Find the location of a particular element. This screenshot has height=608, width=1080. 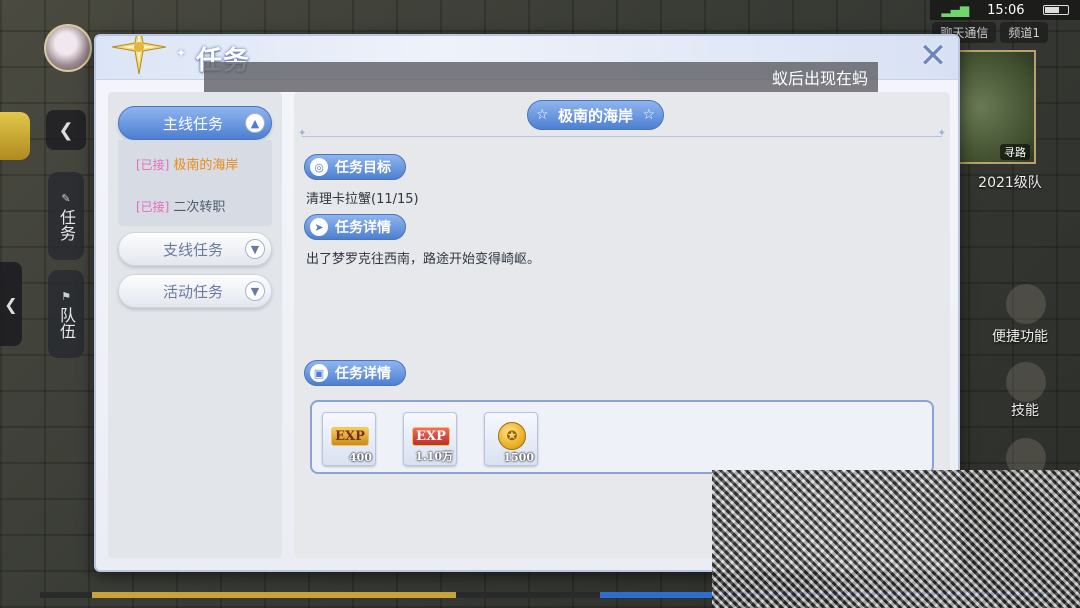

gold-coin-icon: ✪ is located at coordinates (512, 436).